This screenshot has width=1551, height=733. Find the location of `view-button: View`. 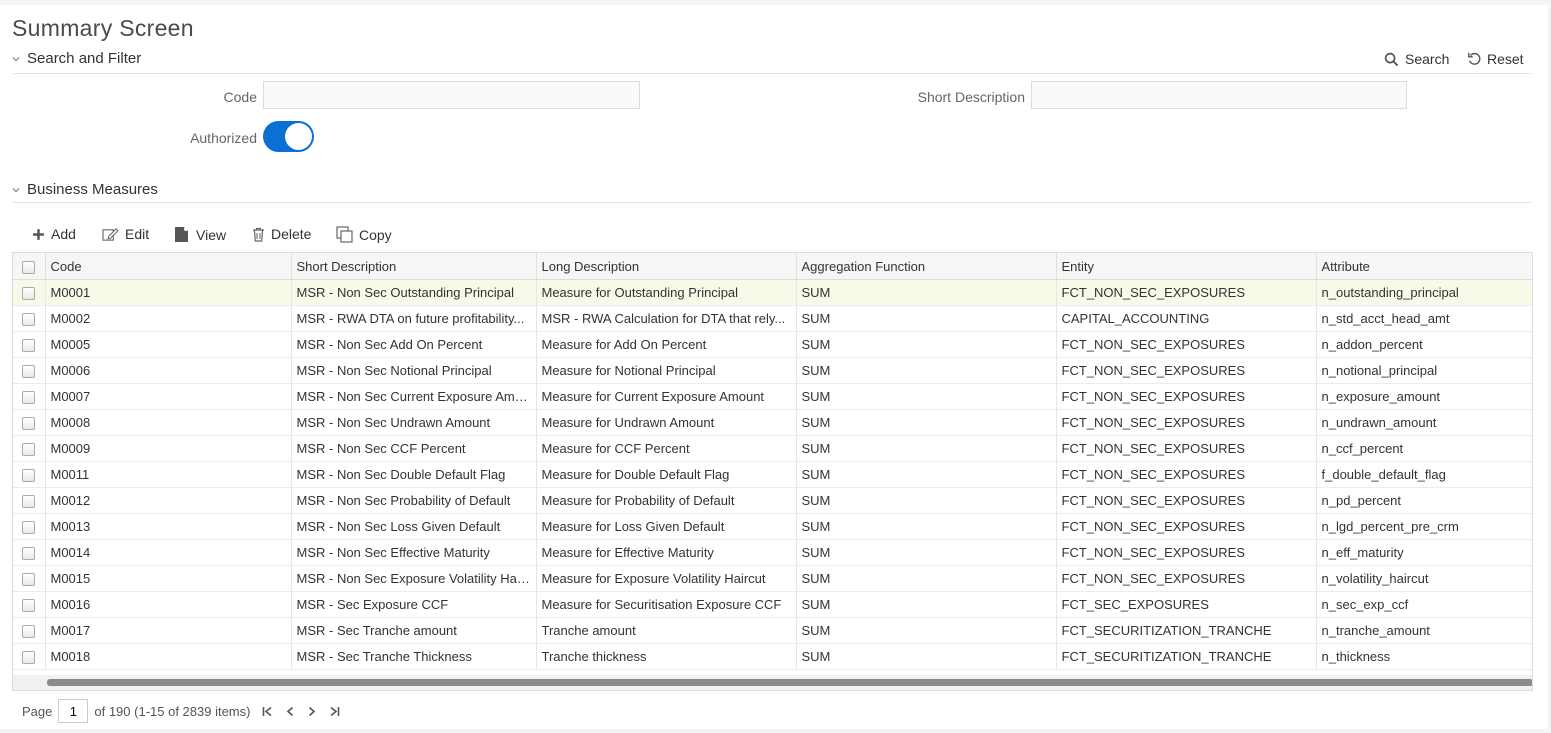

view-button: View is located at coordinates (200, 234).